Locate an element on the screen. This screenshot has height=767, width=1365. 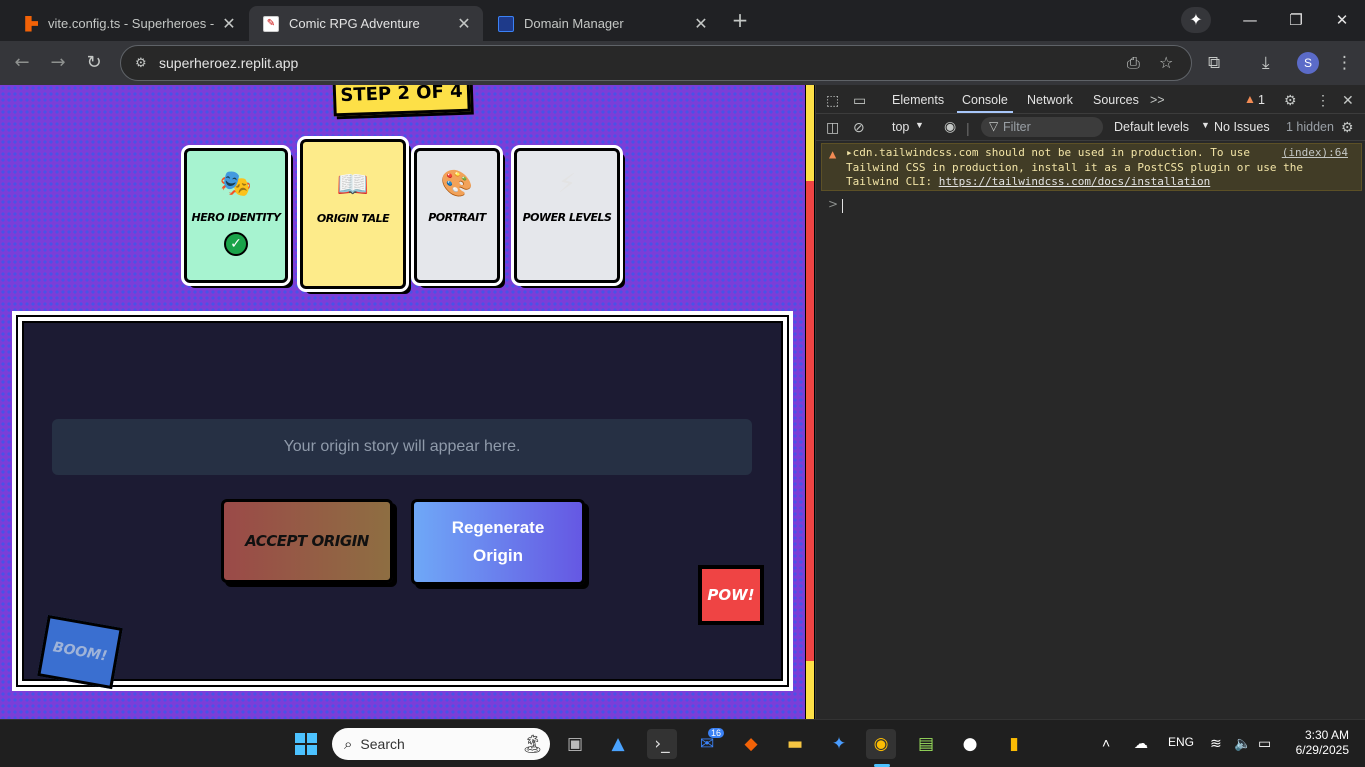
keep-notes-icon: ▮ is located at coordinates (1014, 744).